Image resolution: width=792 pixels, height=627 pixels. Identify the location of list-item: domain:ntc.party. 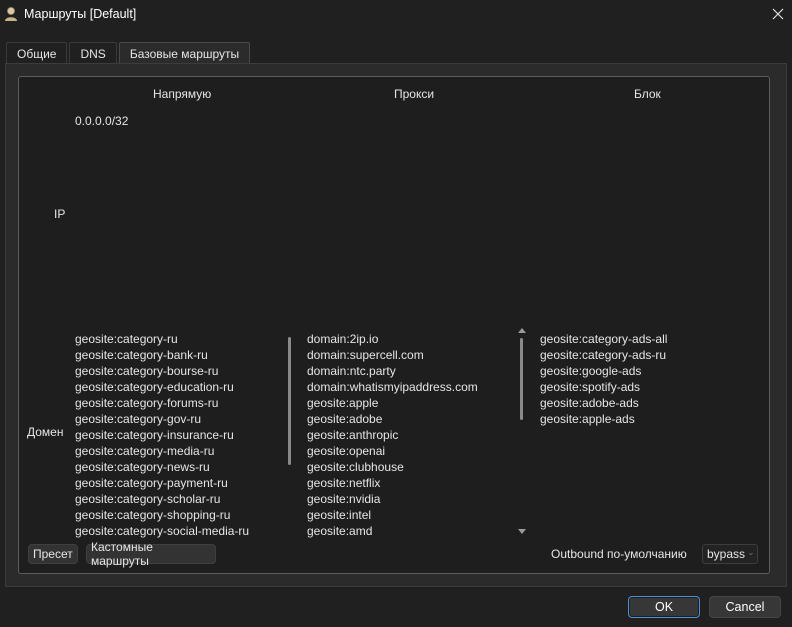
(407, 371).